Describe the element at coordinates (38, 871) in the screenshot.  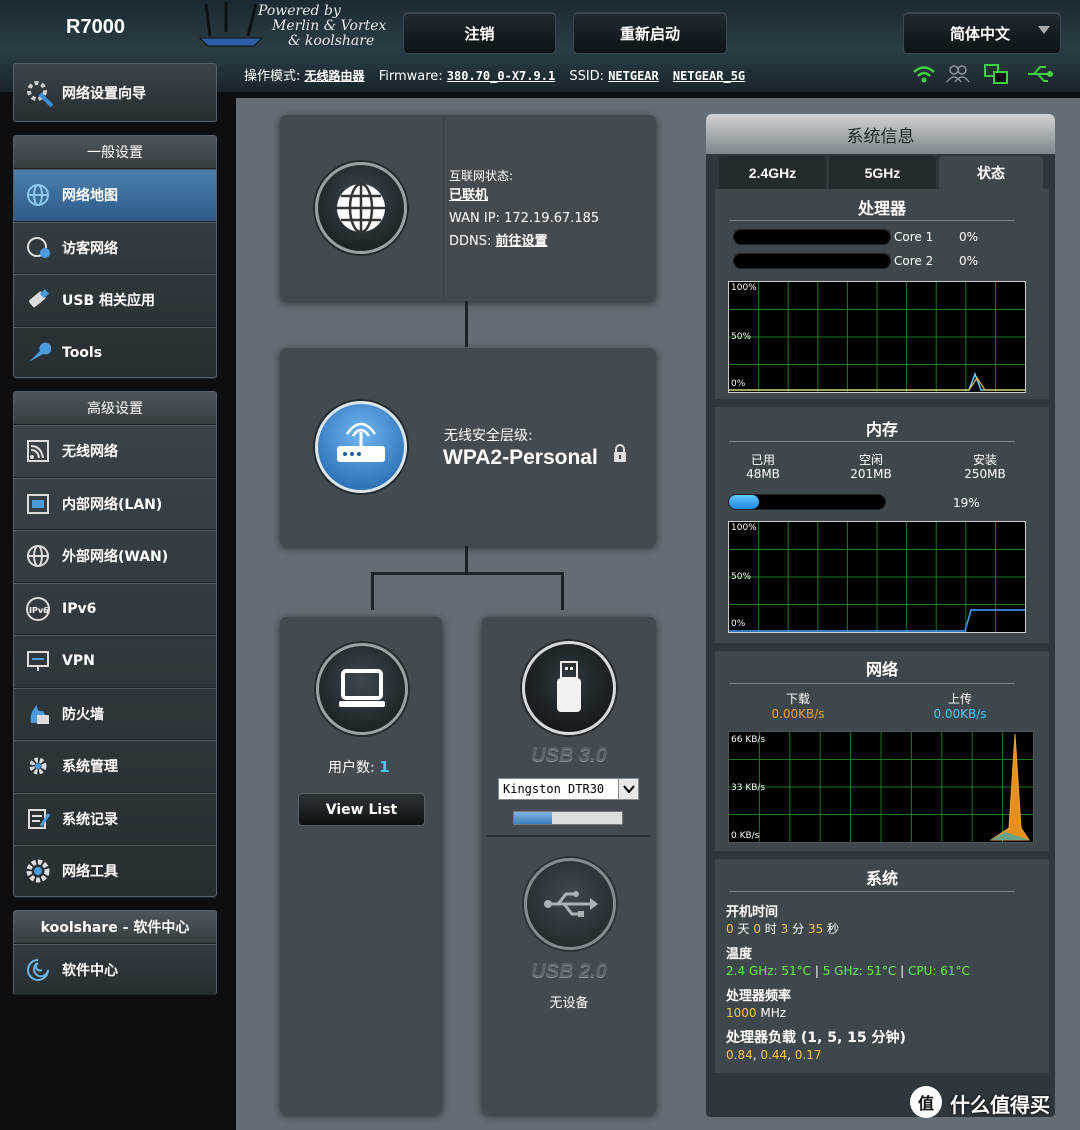
I see `network-tools-icon` at that location.